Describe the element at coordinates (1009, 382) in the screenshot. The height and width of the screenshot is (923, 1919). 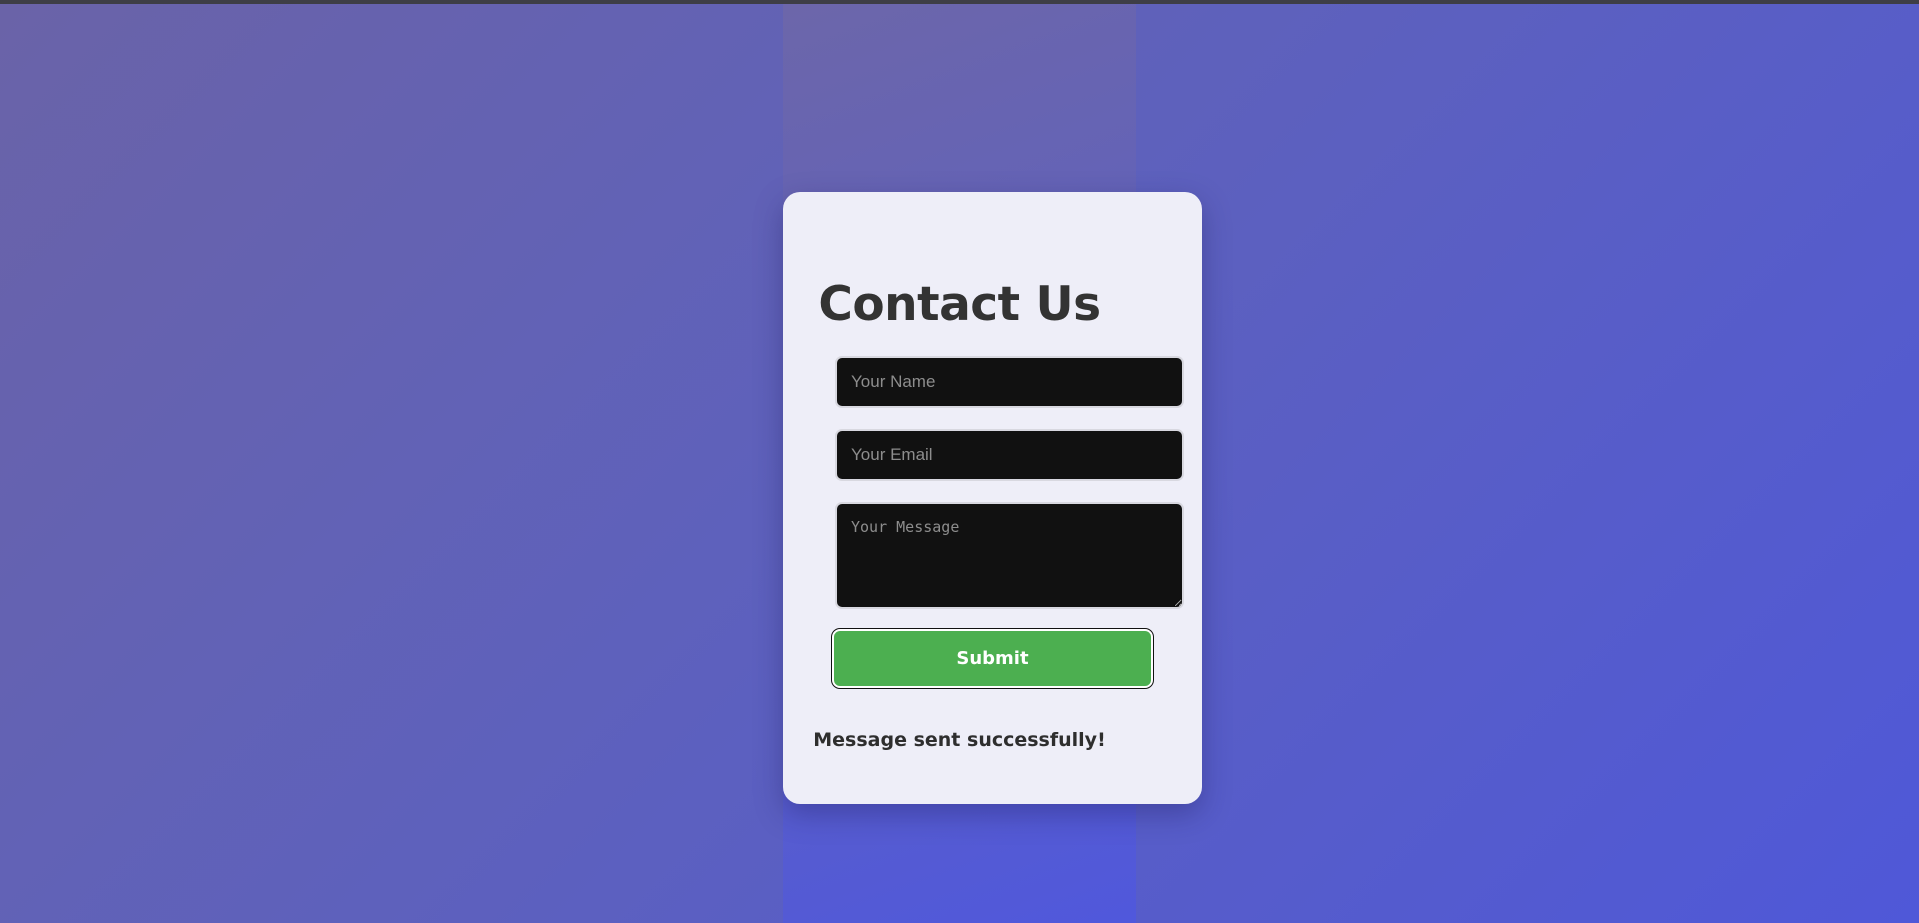
I see `name-input` at that location.